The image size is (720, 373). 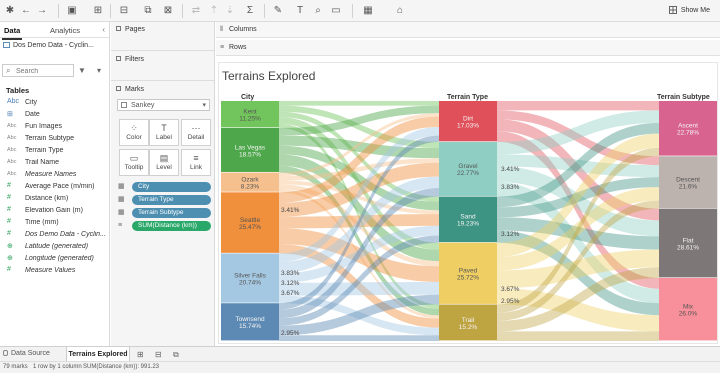 I want to click on labels-icon: T, so click(x=300, y=11).